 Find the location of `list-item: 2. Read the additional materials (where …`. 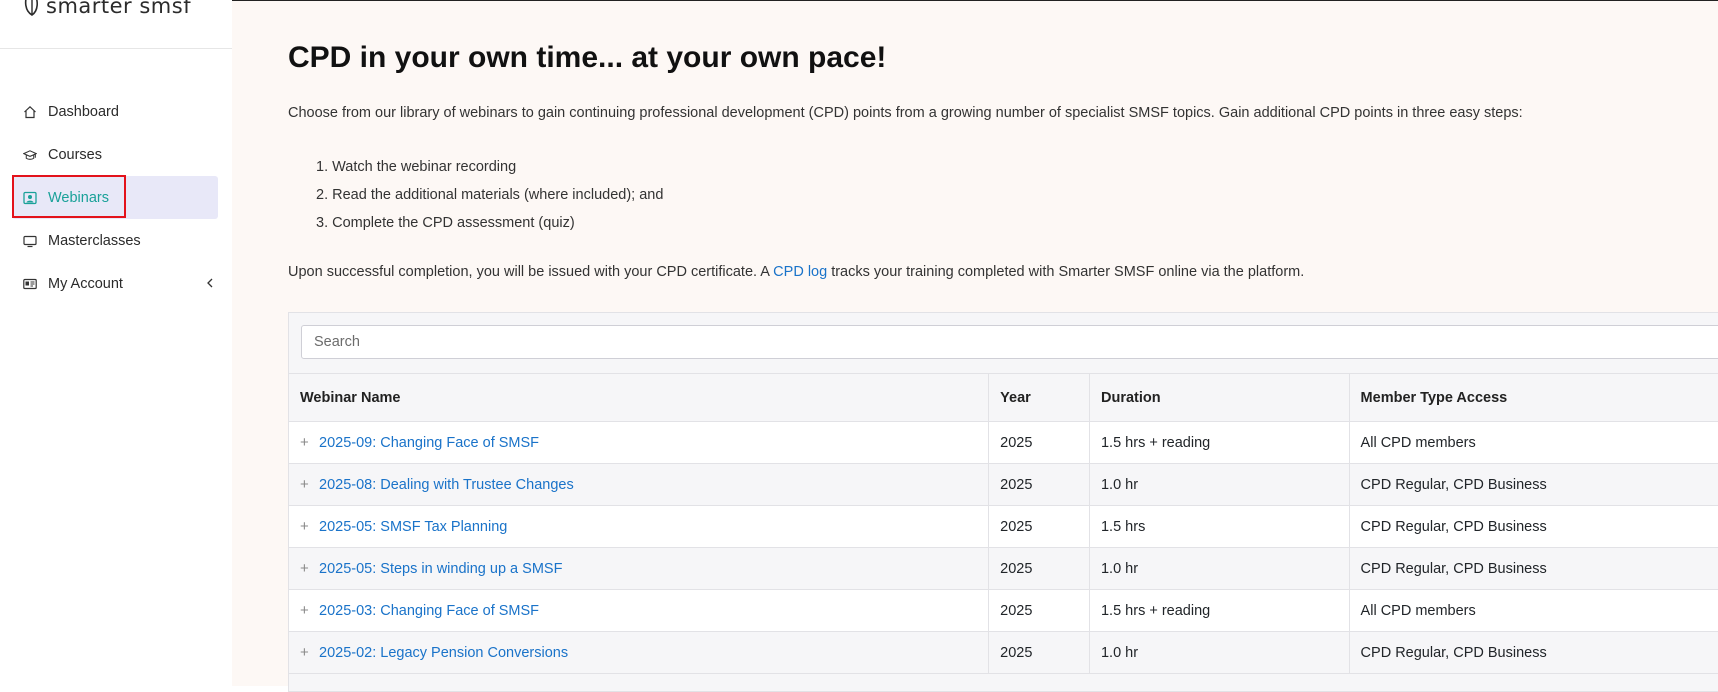

list-item: 2. Read the additional materials (where … is located at coordinates (490, 195).